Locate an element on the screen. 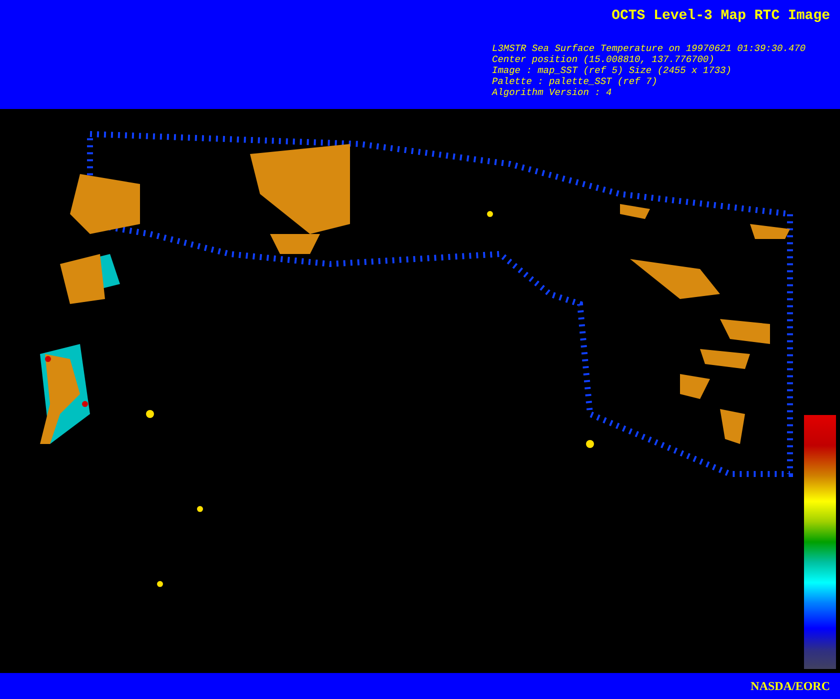 The width and height of the screenshot is (840, 699). info-line: Center position (15.008810, 137.776700) is located at coordinates (604, 59).